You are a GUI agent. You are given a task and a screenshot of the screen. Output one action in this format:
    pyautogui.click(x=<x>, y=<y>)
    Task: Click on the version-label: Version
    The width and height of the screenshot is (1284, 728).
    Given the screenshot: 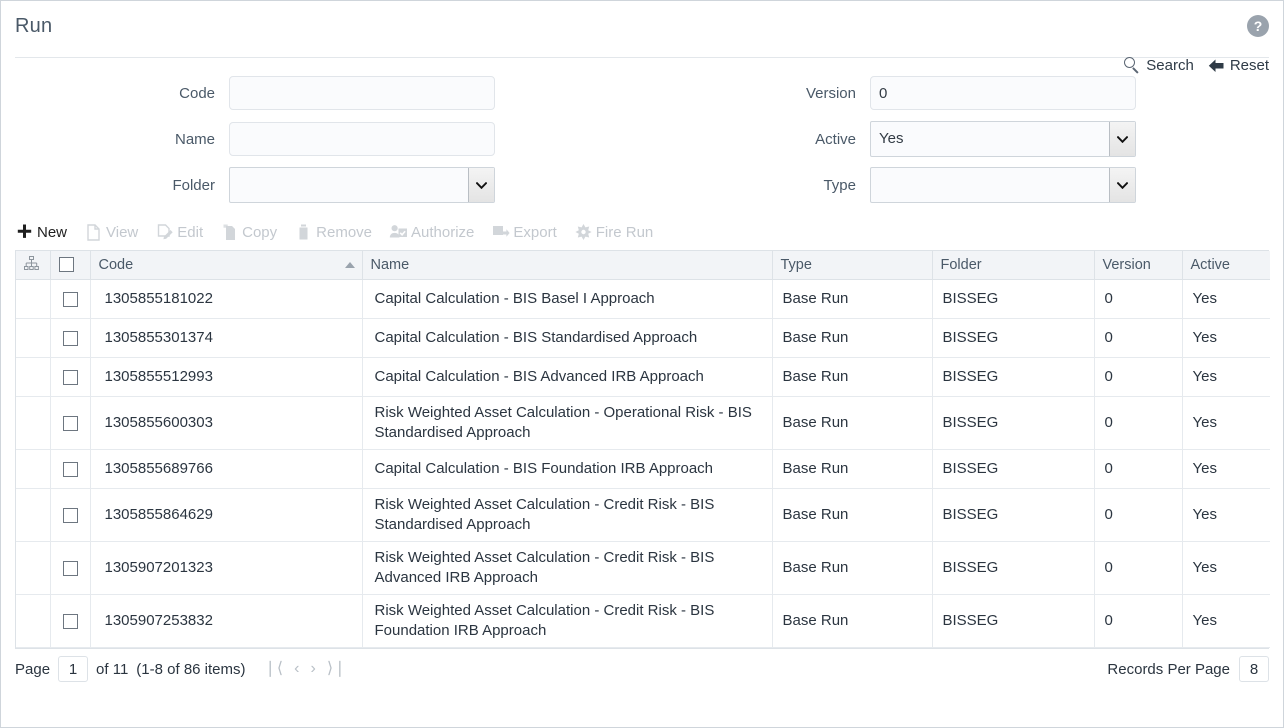 What is the action you would take?
    pyautogui.click(x=830, y=93)
    